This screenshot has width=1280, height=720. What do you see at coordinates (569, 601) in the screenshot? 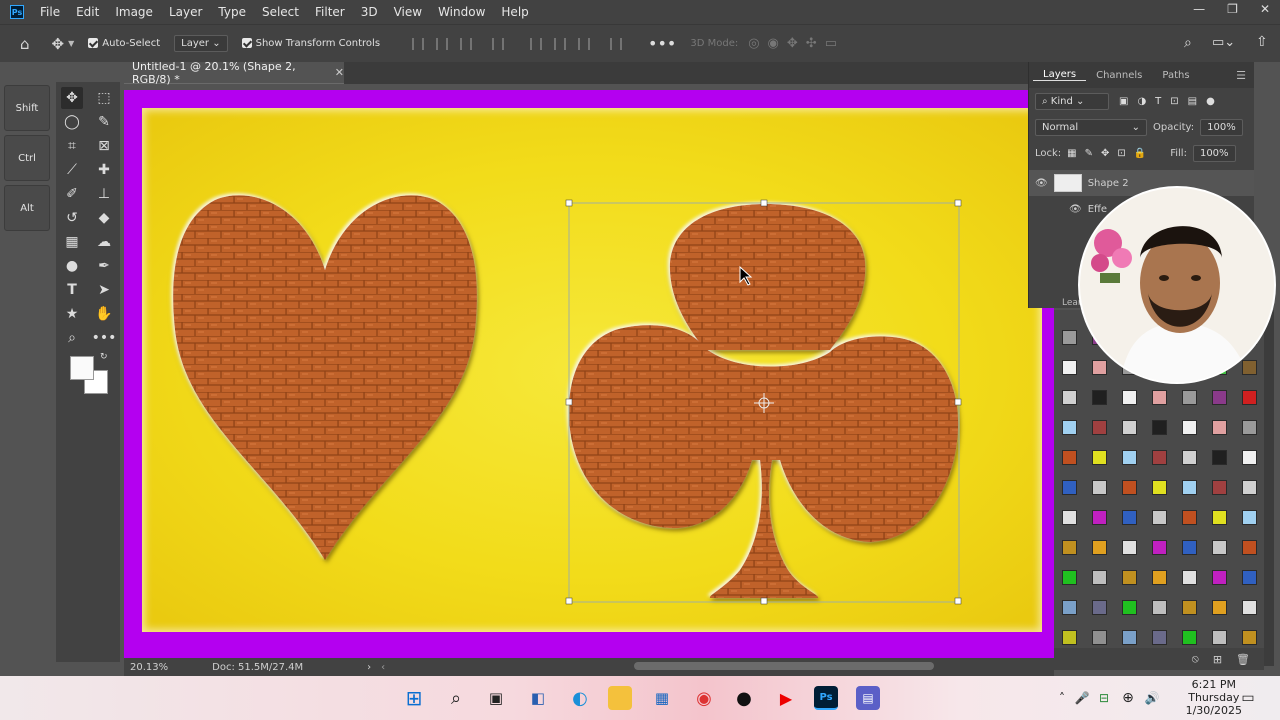
I see `handle-bottom-left` at bounding box center [569, 601].